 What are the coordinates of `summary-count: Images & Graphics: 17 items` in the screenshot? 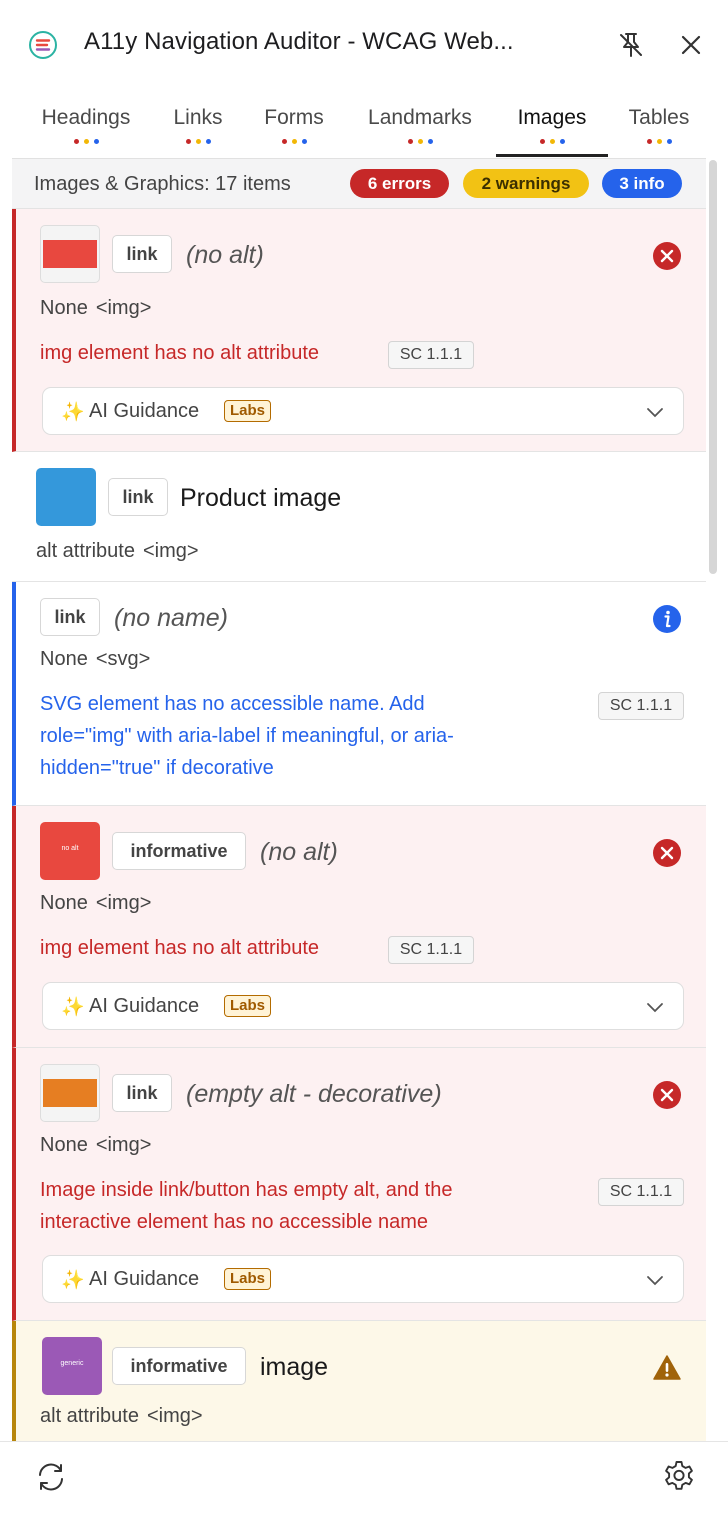 It's located at (162, 184).